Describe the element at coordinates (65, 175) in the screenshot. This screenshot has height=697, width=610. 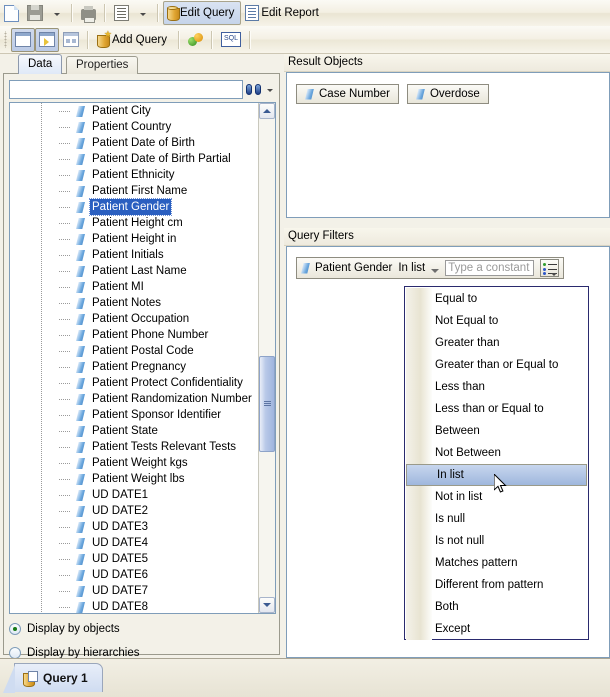
I see `tree-connector-icon` at that location.